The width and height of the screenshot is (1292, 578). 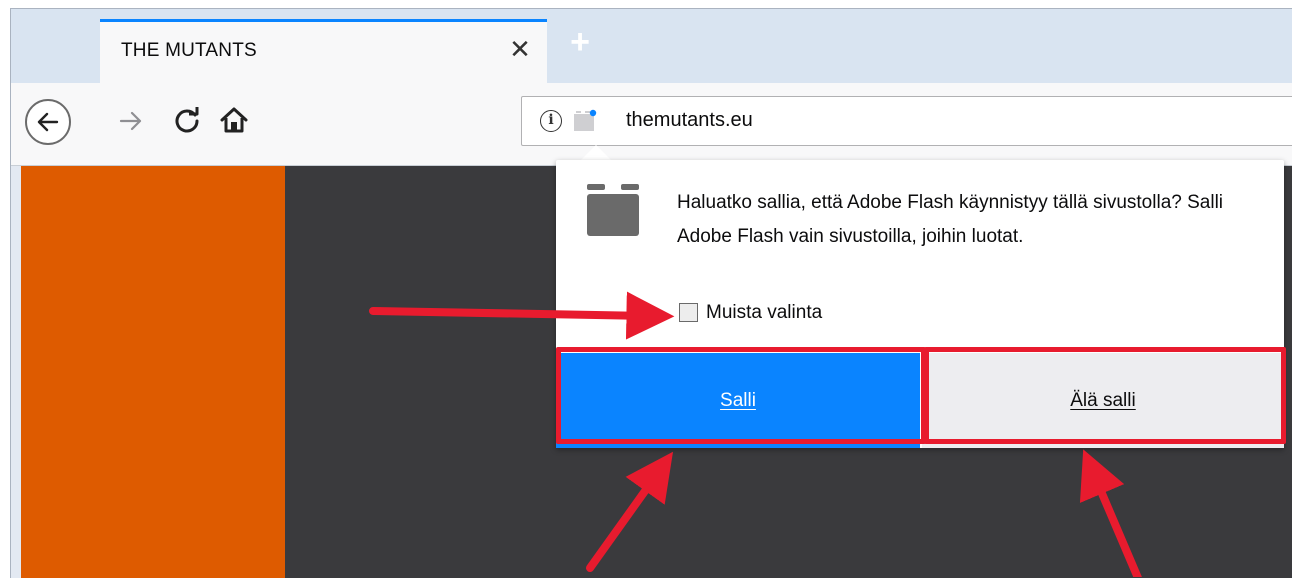 I want to click on forward-arrow-icon, so click(x=131, y=121).